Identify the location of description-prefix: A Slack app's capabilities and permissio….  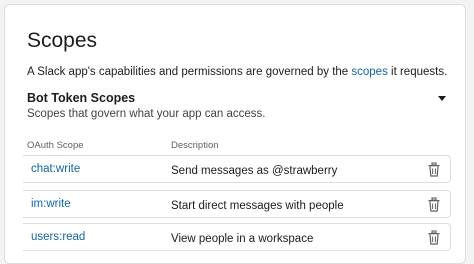
(189, 72).